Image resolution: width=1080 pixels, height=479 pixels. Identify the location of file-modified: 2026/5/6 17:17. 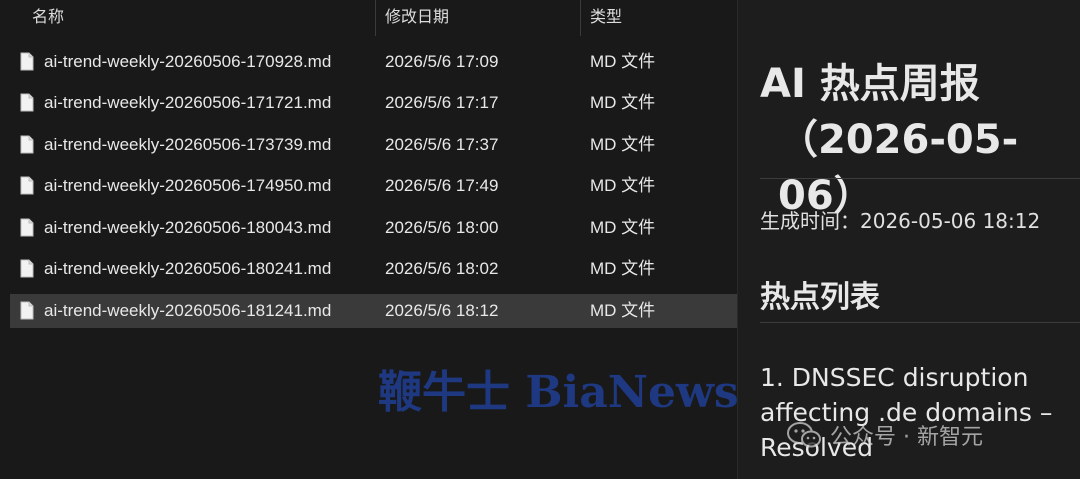
(442, 102).